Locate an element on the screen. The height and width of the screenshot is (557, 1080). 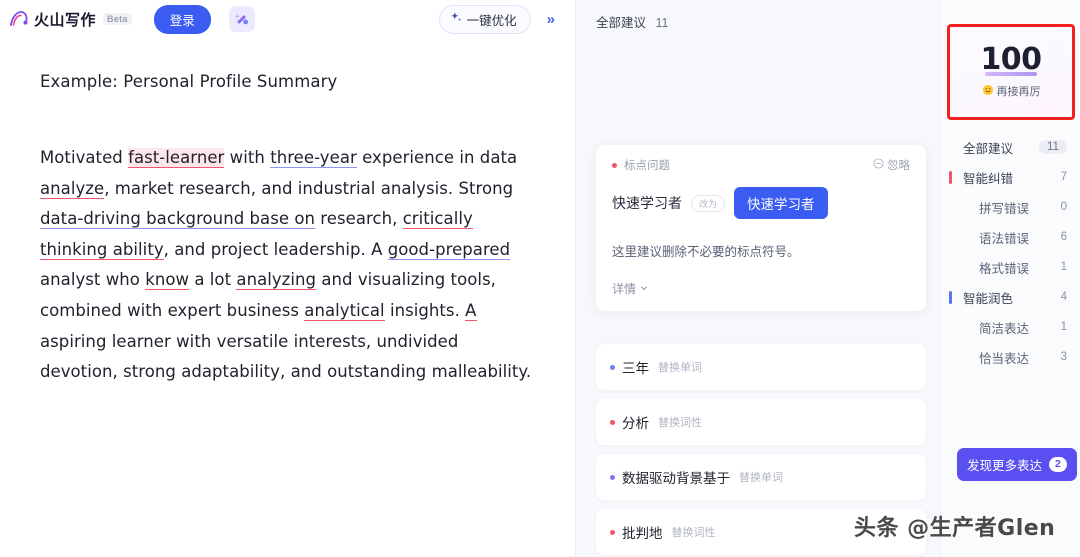
brand-name: 火山写作 is located at coordinates (65, 20).